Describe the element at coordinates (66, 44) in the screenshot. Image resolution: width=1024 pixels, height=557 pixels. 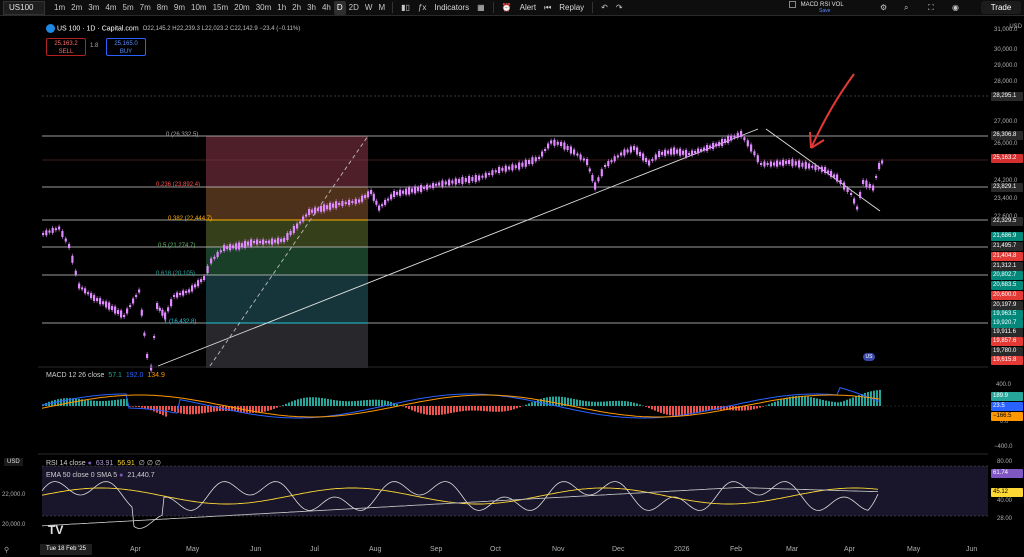
I see `sell-price: 25,163.2` at that location.